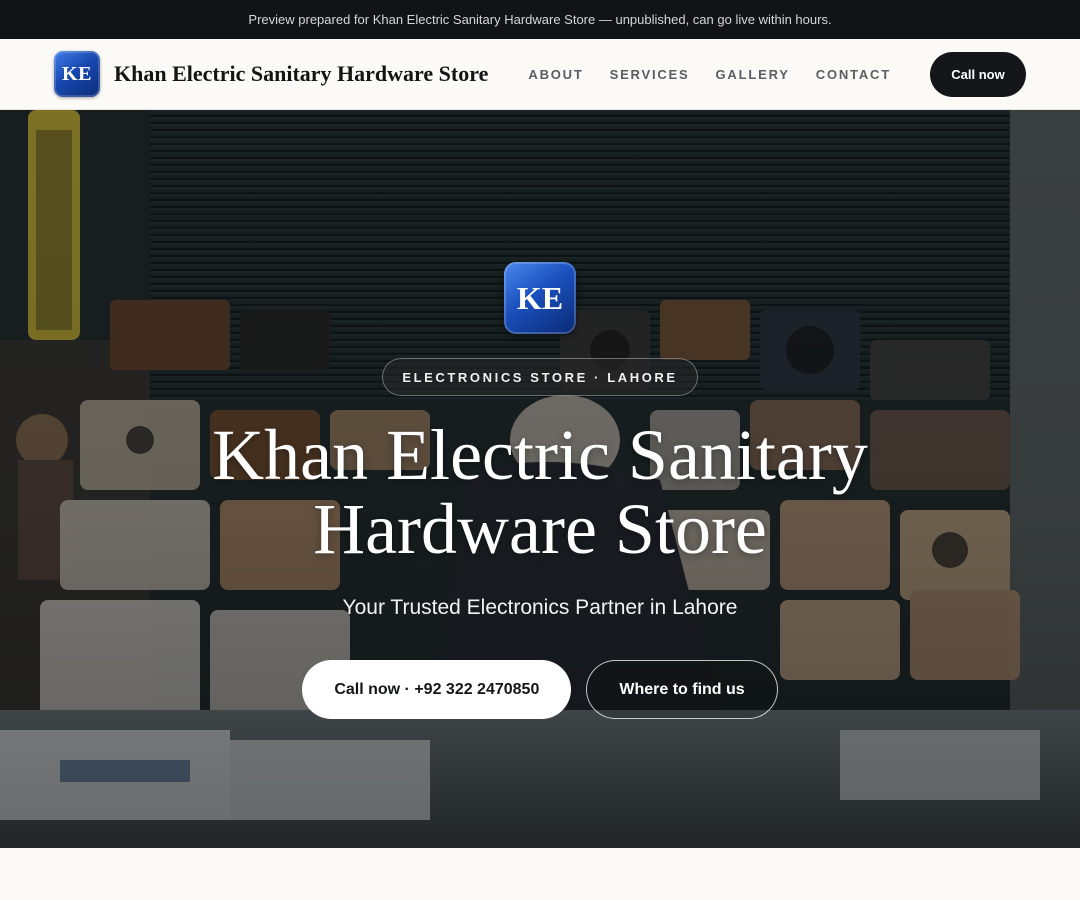  Describe the element at coordinates (540, 377) in the screenshot. I see `hero-category-tag: ELECTRONICS STORE · LAHORE` at that location.